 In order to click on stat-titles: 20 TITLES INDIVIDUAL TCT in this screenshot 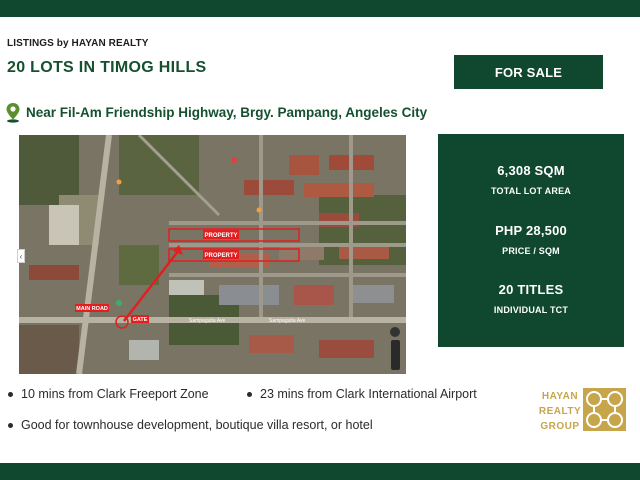, I will do `click(531, 298)`.